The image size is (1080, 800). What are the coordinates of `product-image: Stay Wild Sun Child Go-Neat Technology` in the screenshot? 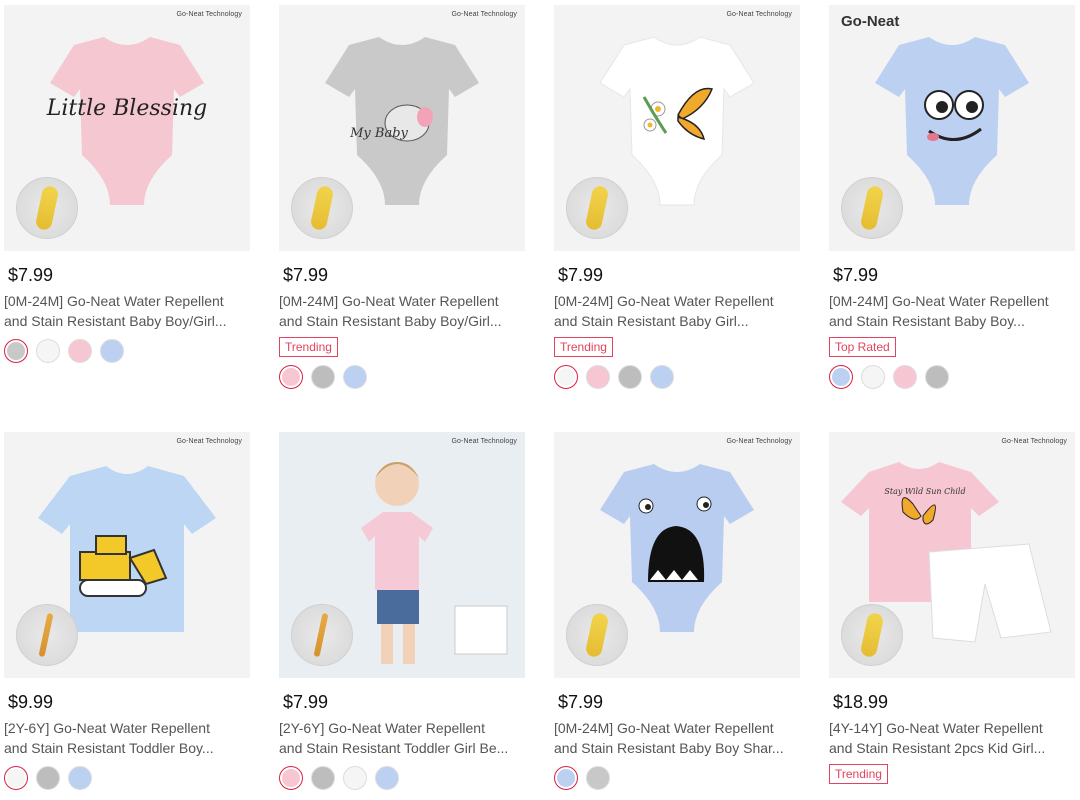 It's located at (952, 555).